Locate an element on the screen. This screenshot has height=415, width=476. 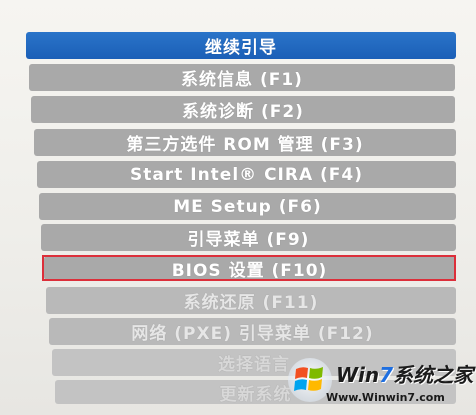
menu-item-boot-menu: 引导菜单 (F9) is located at coordinates (248, 237).